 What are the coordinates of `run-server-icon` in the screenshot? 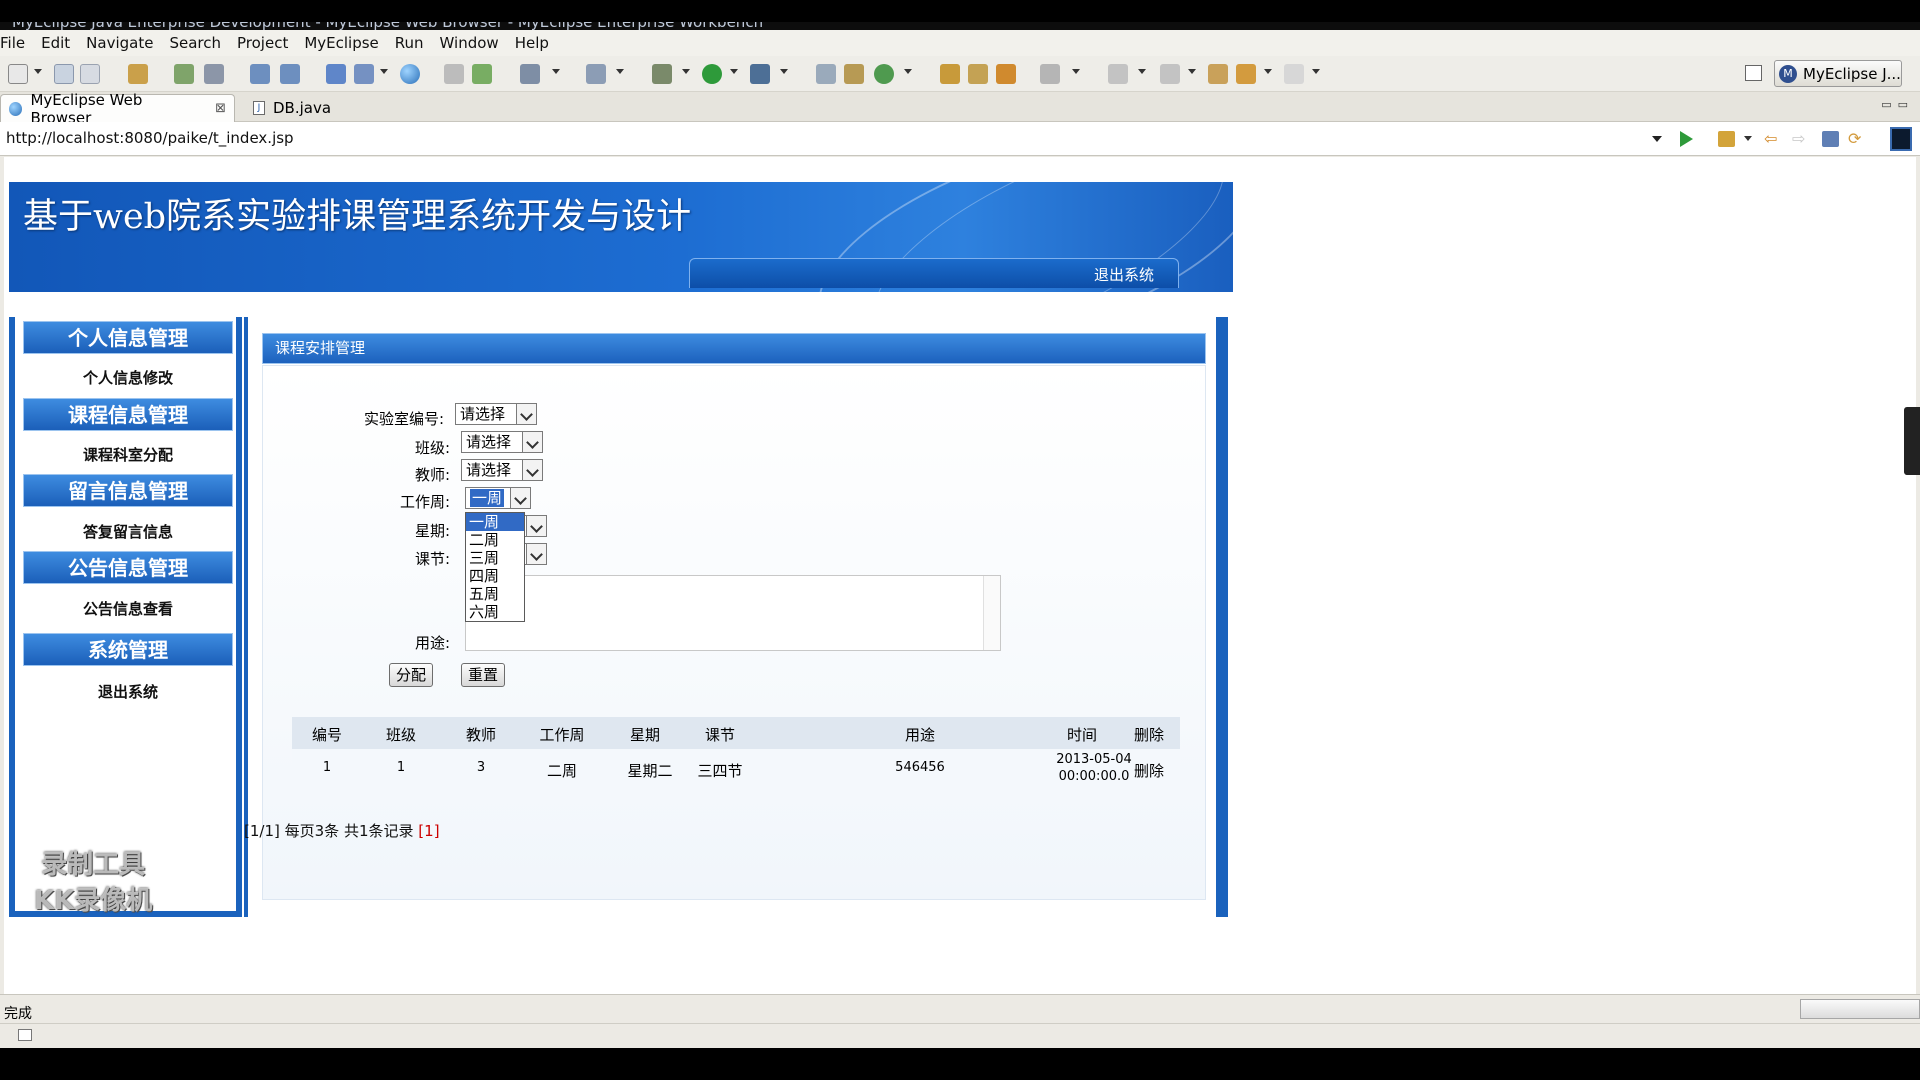 It's located at (364, 74).